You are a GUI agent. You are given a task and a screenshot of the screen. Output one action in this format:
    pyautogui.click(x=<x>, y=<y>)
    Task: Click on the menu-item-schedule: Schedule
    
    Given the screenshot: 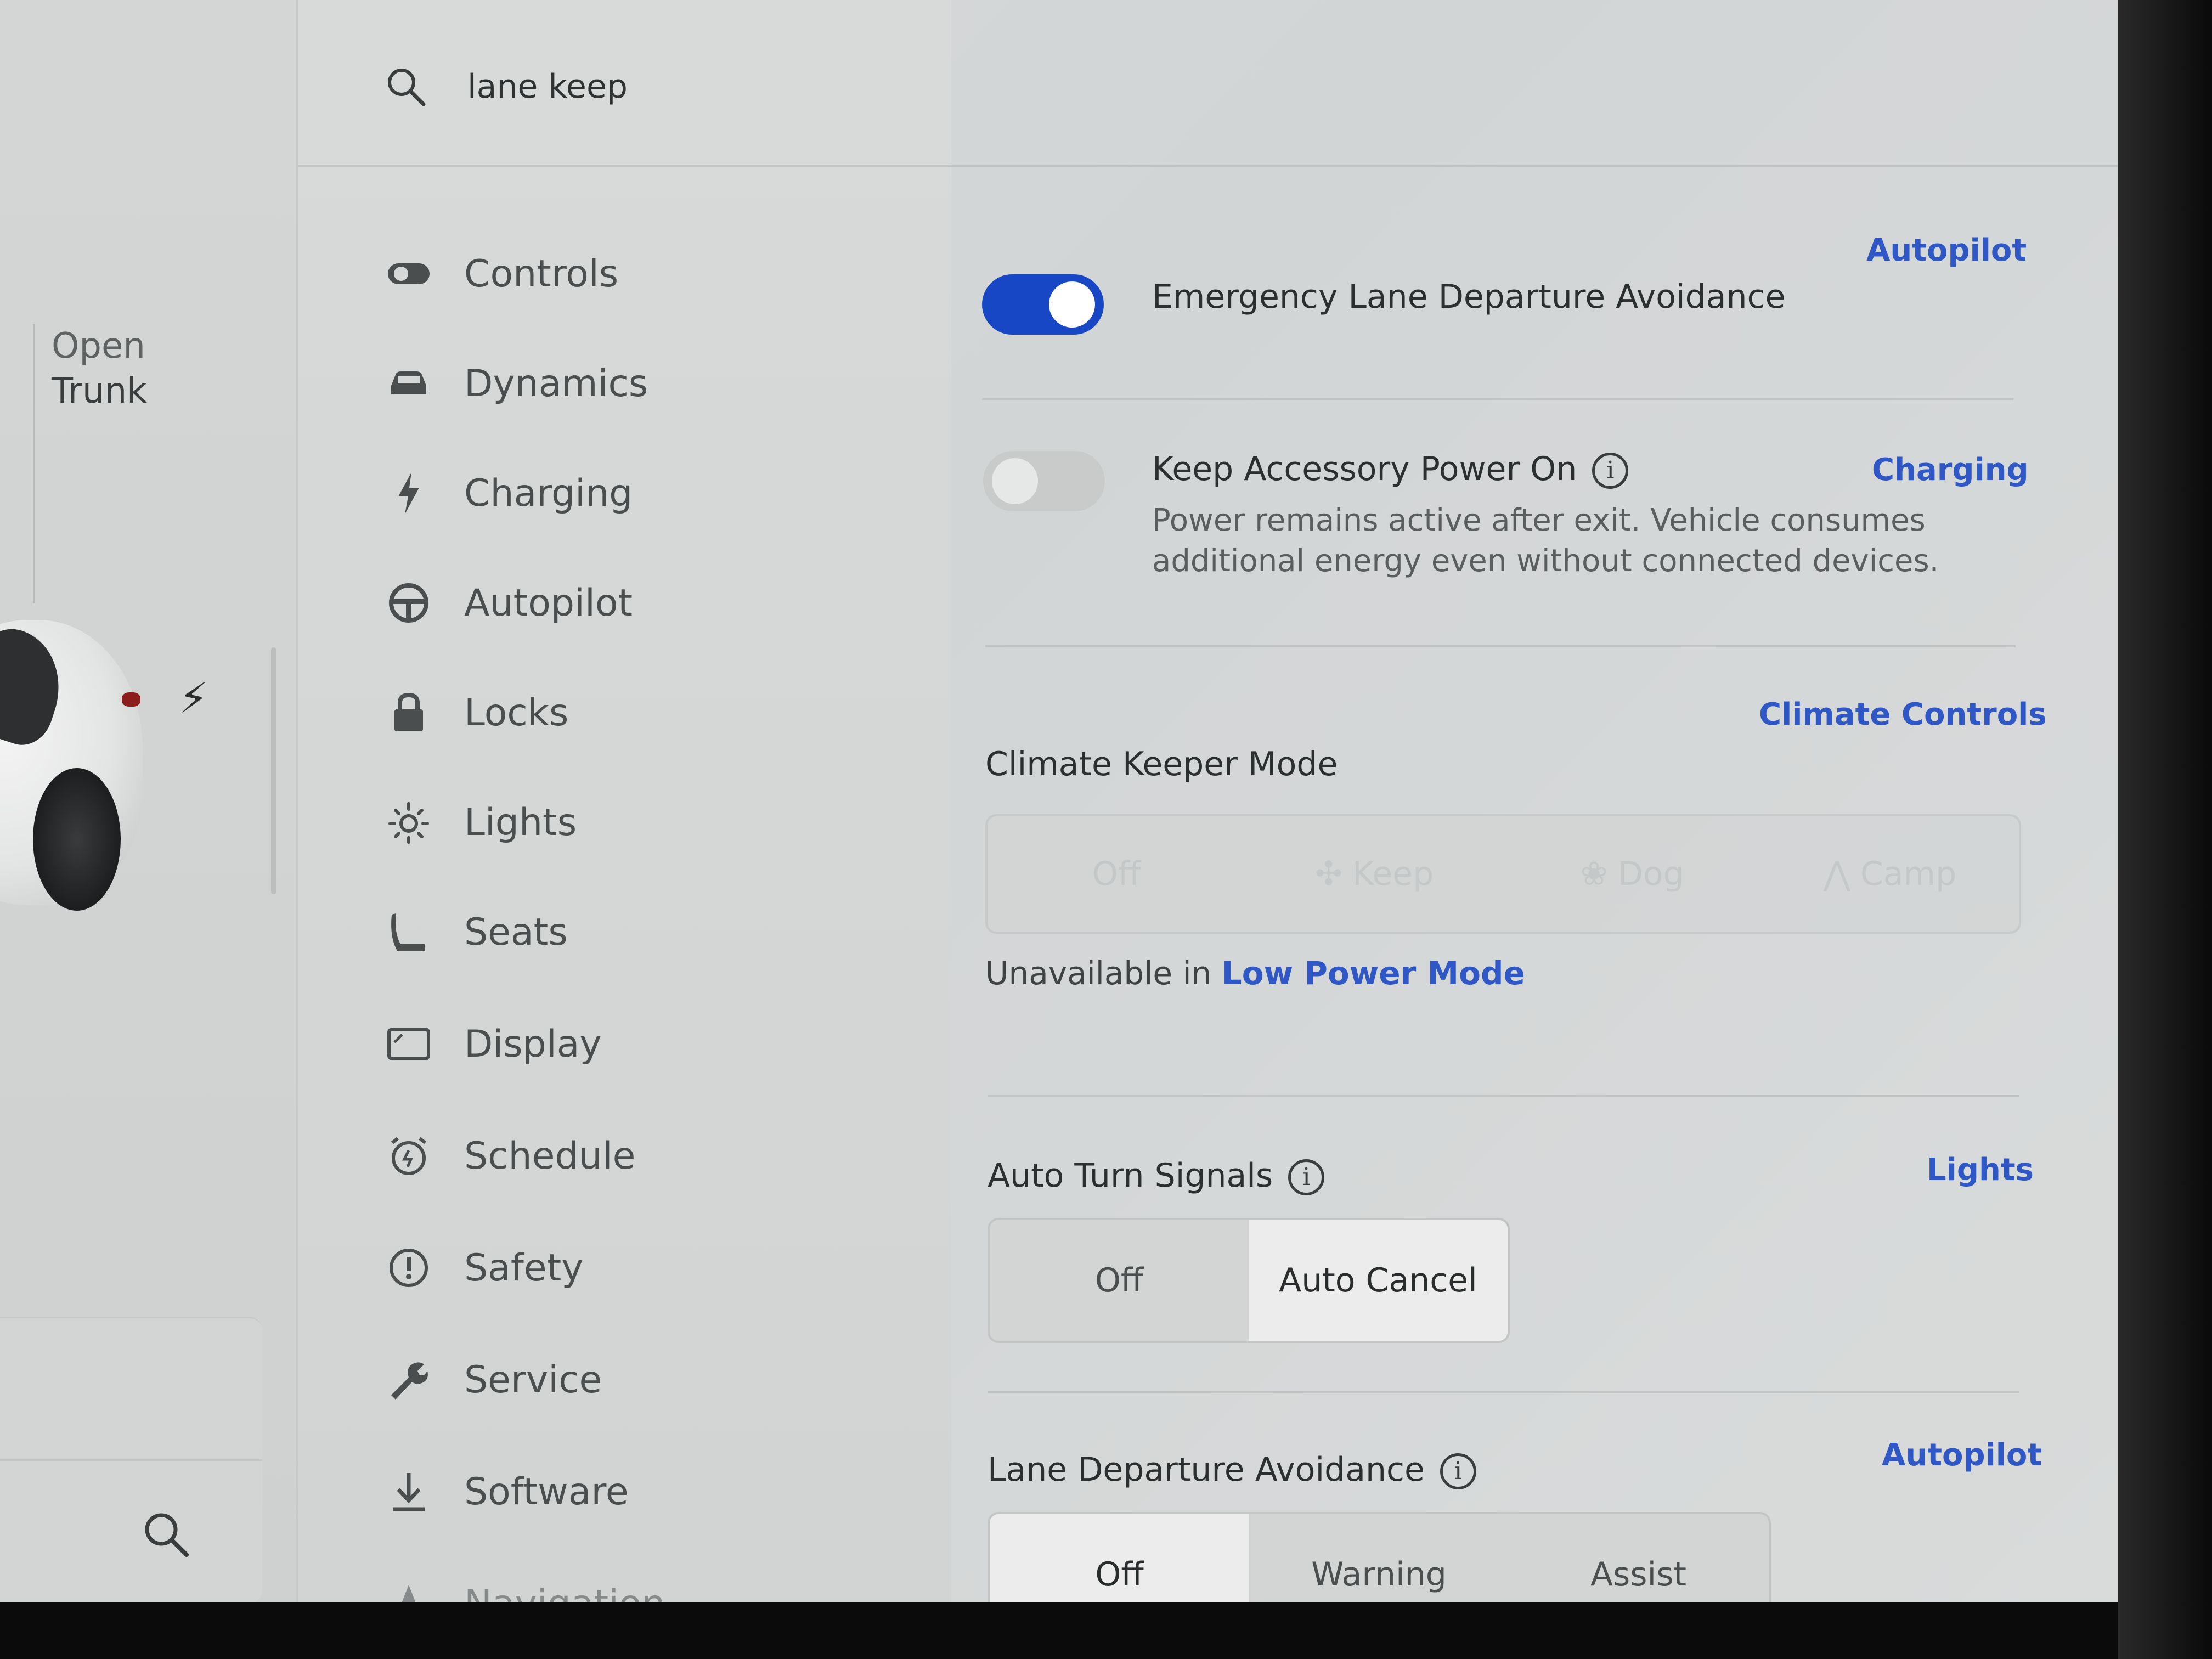 What is the action you would take?
    pyautogui.click(x=603, y=1156)
    